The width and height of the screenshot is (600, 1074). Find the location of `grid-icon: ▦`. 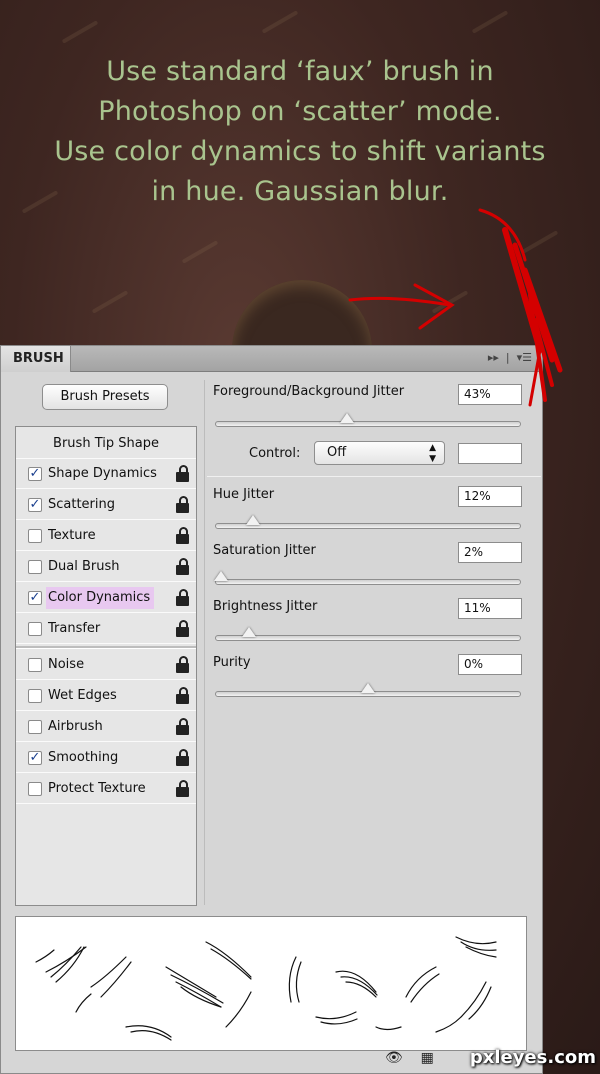

grid-icon: ▦ is located at coordinates (427, 1058).